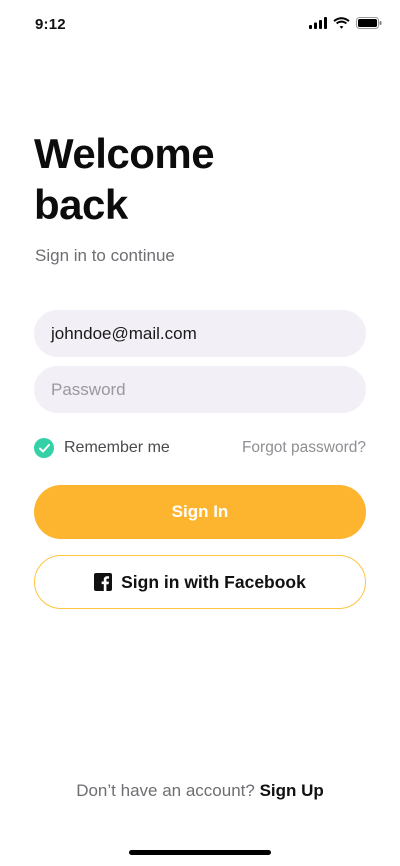 The height and width of the screenshot is (866, 400). I want to click on remember-me-toggle: Remember me, so click(102, 448).